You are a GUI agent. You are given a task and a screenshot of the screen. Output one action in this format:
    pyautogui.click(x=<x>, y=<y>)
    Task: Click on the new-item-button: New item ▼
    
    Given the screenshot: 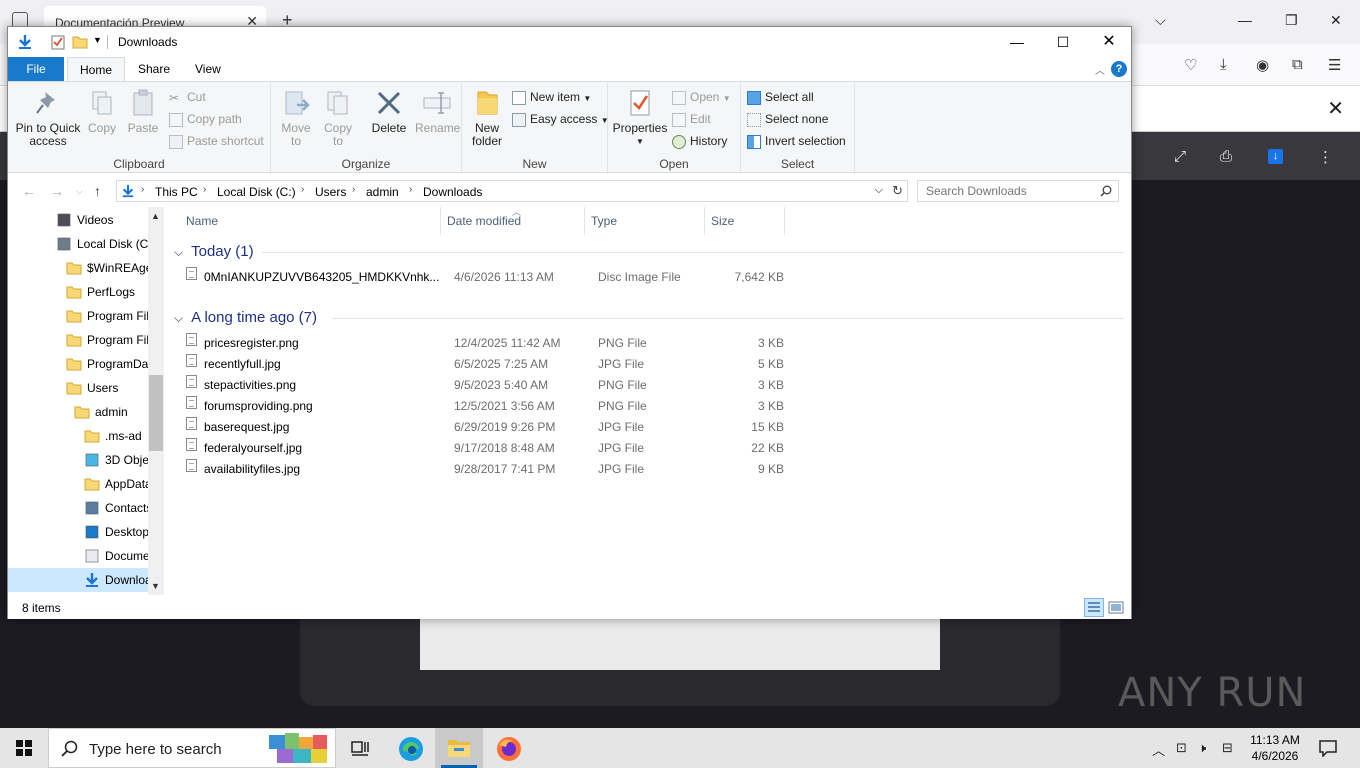 What is the action you would take?
    pyautogui.click(x=551, y=97)
    